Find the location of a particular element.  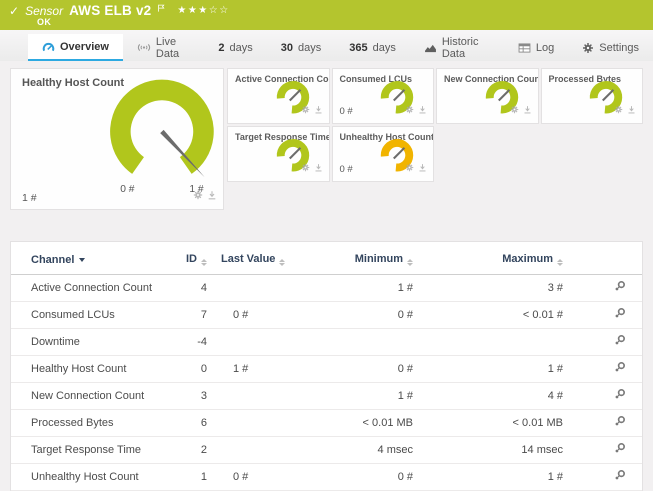

table-header-row: Channel ID Last Value Minimum Maximum is located at coordinates (326, 261).